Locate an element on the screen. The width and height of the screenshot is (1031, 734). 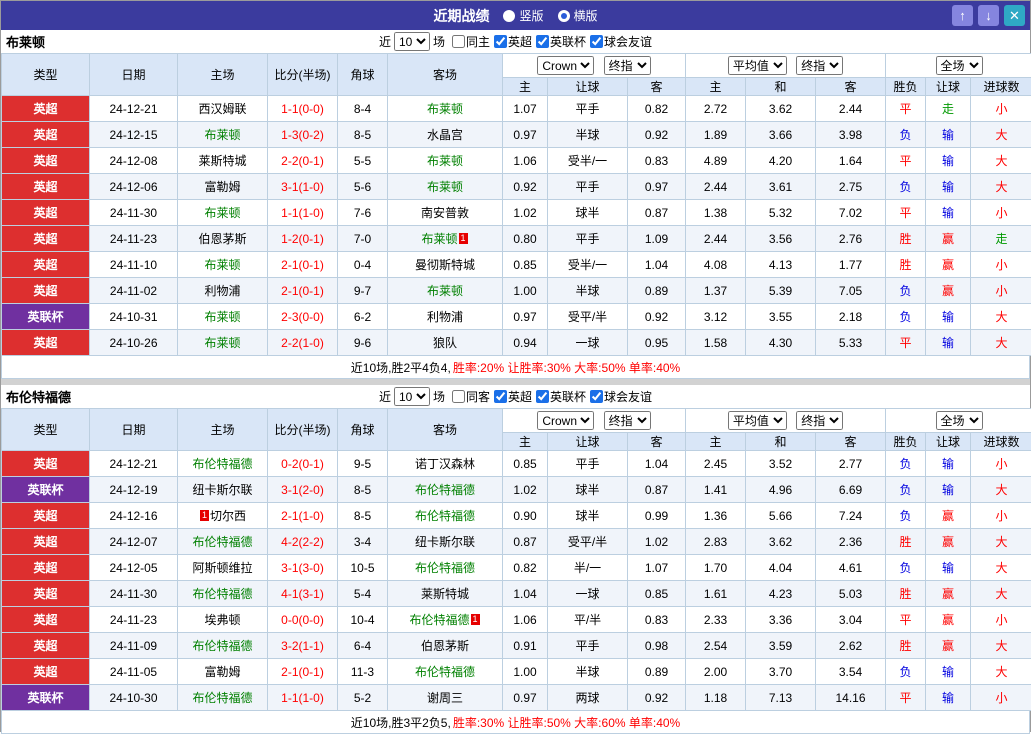
move-down-button: ↓ is located at coordinates (988, 15).